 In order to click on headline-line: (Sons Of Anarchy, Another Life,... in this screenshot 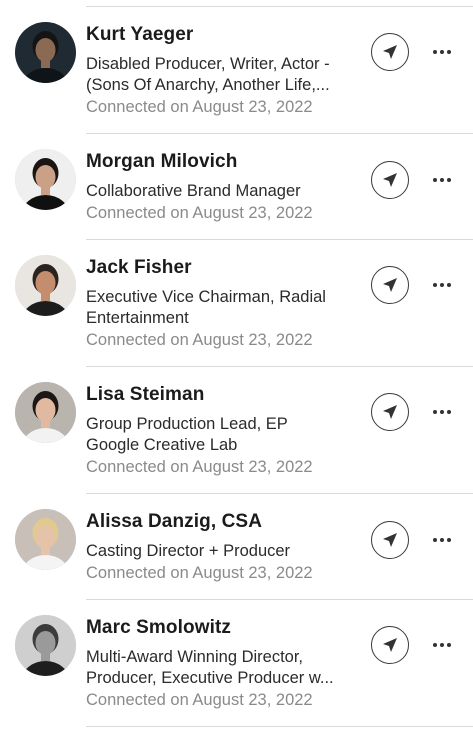, I will do `click(208, 85)`.